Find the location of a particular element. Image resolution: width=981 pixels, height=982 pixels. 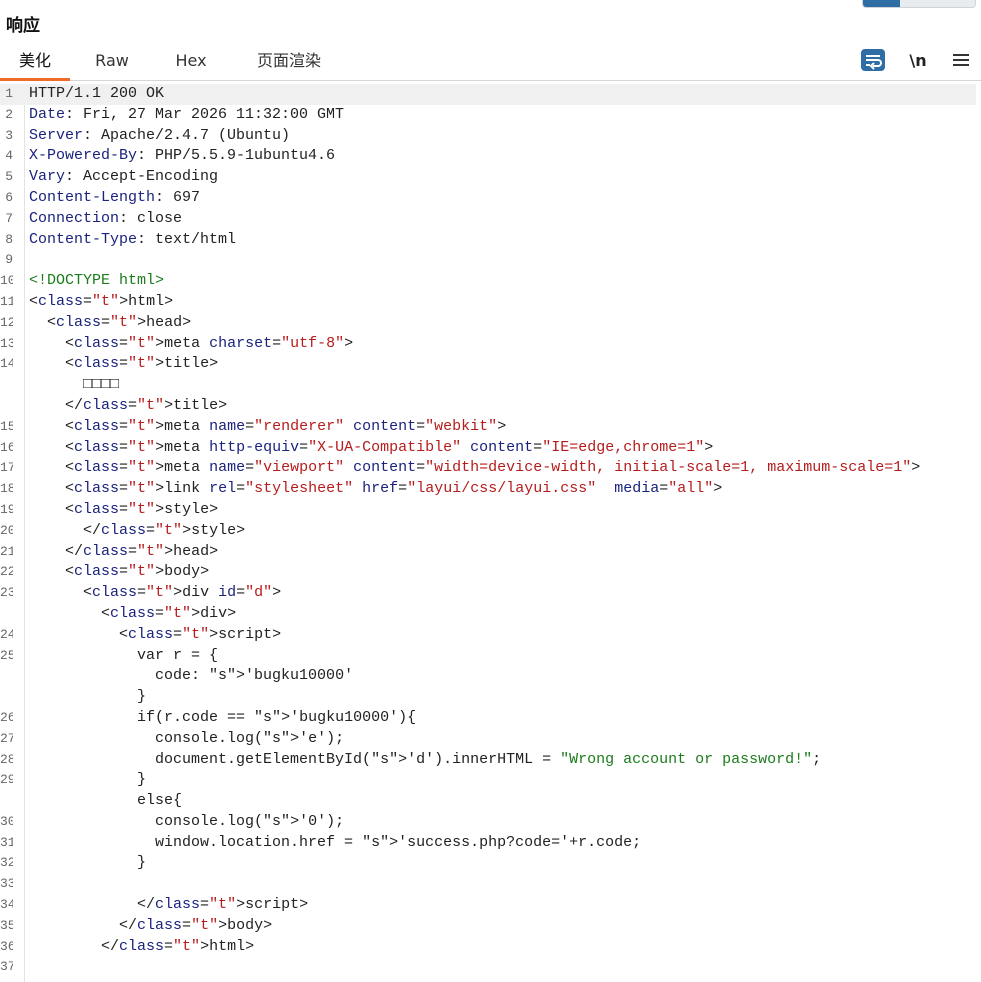

hamburger-menu-icon is located at coordinates (961, 60).